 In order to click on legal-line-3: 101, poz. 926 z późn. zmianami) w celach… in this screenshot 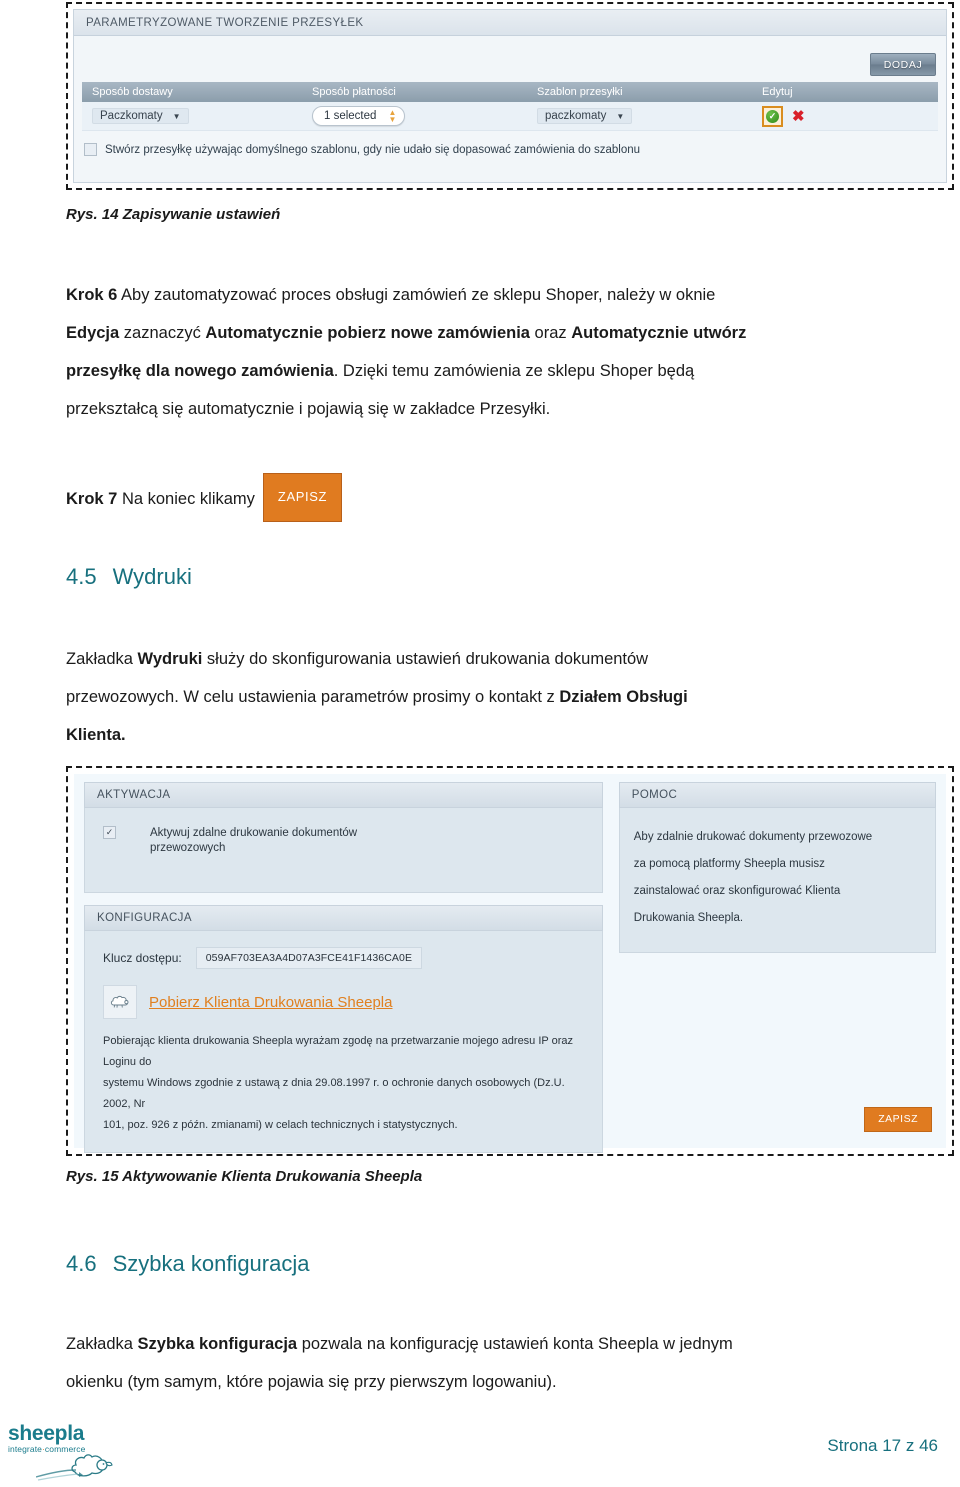, I will do `click(280, 1125)`.